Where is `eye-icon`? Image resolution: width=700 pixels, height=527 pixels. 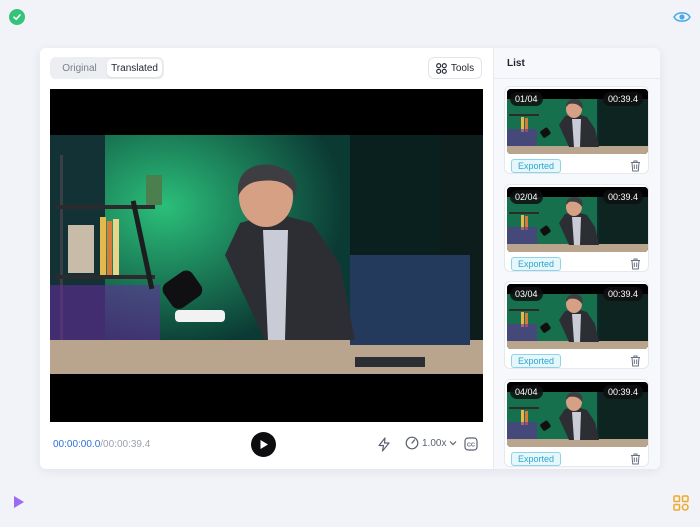 eye-icon is located at coordinates (682, 17).